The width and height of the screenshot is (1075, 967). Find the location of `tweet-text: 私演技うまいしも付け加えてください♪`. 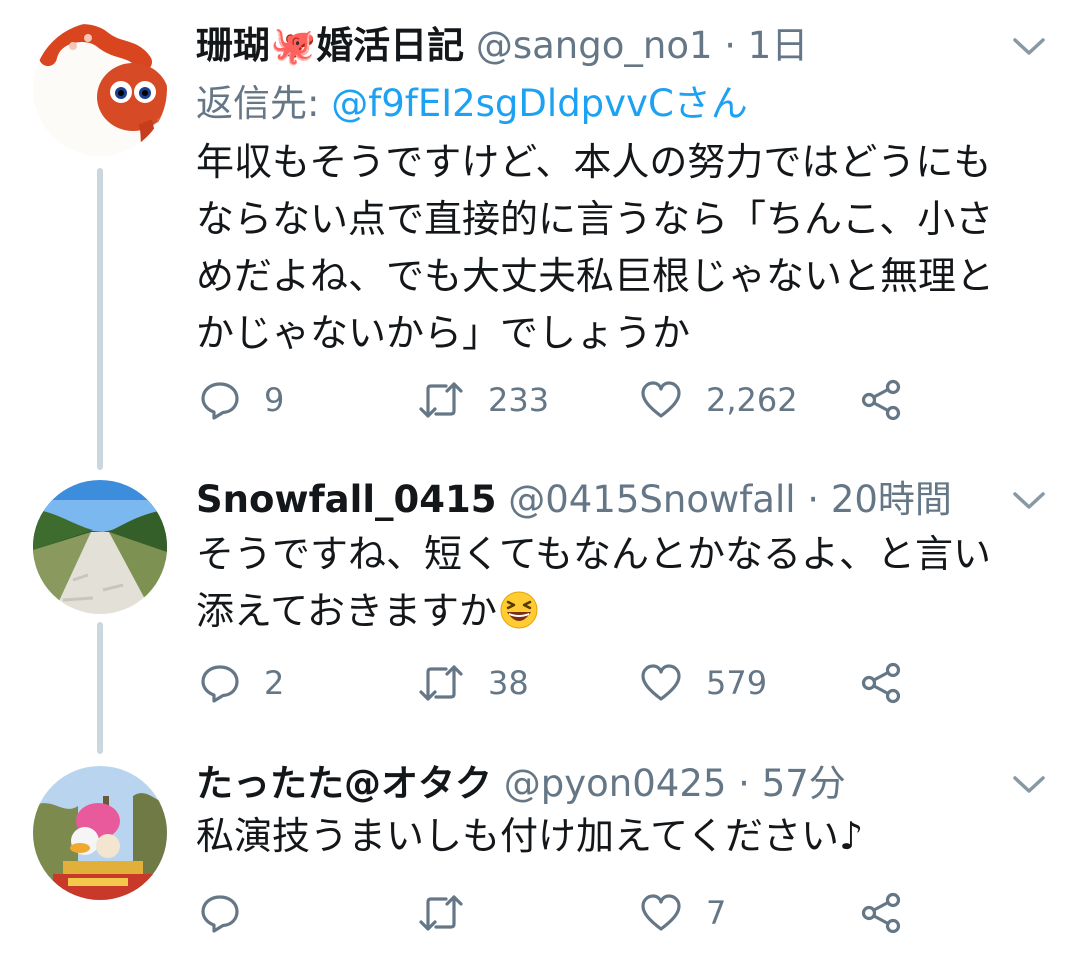

tweet-text: 私演技うまいしも付け加えてください♪ is located at coordinates (621, 836).